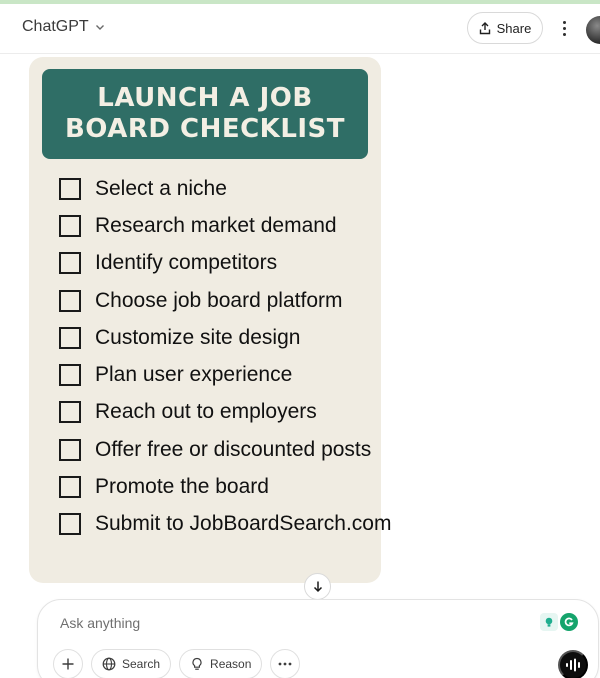  I want to click on avatar, so click(593, 30).